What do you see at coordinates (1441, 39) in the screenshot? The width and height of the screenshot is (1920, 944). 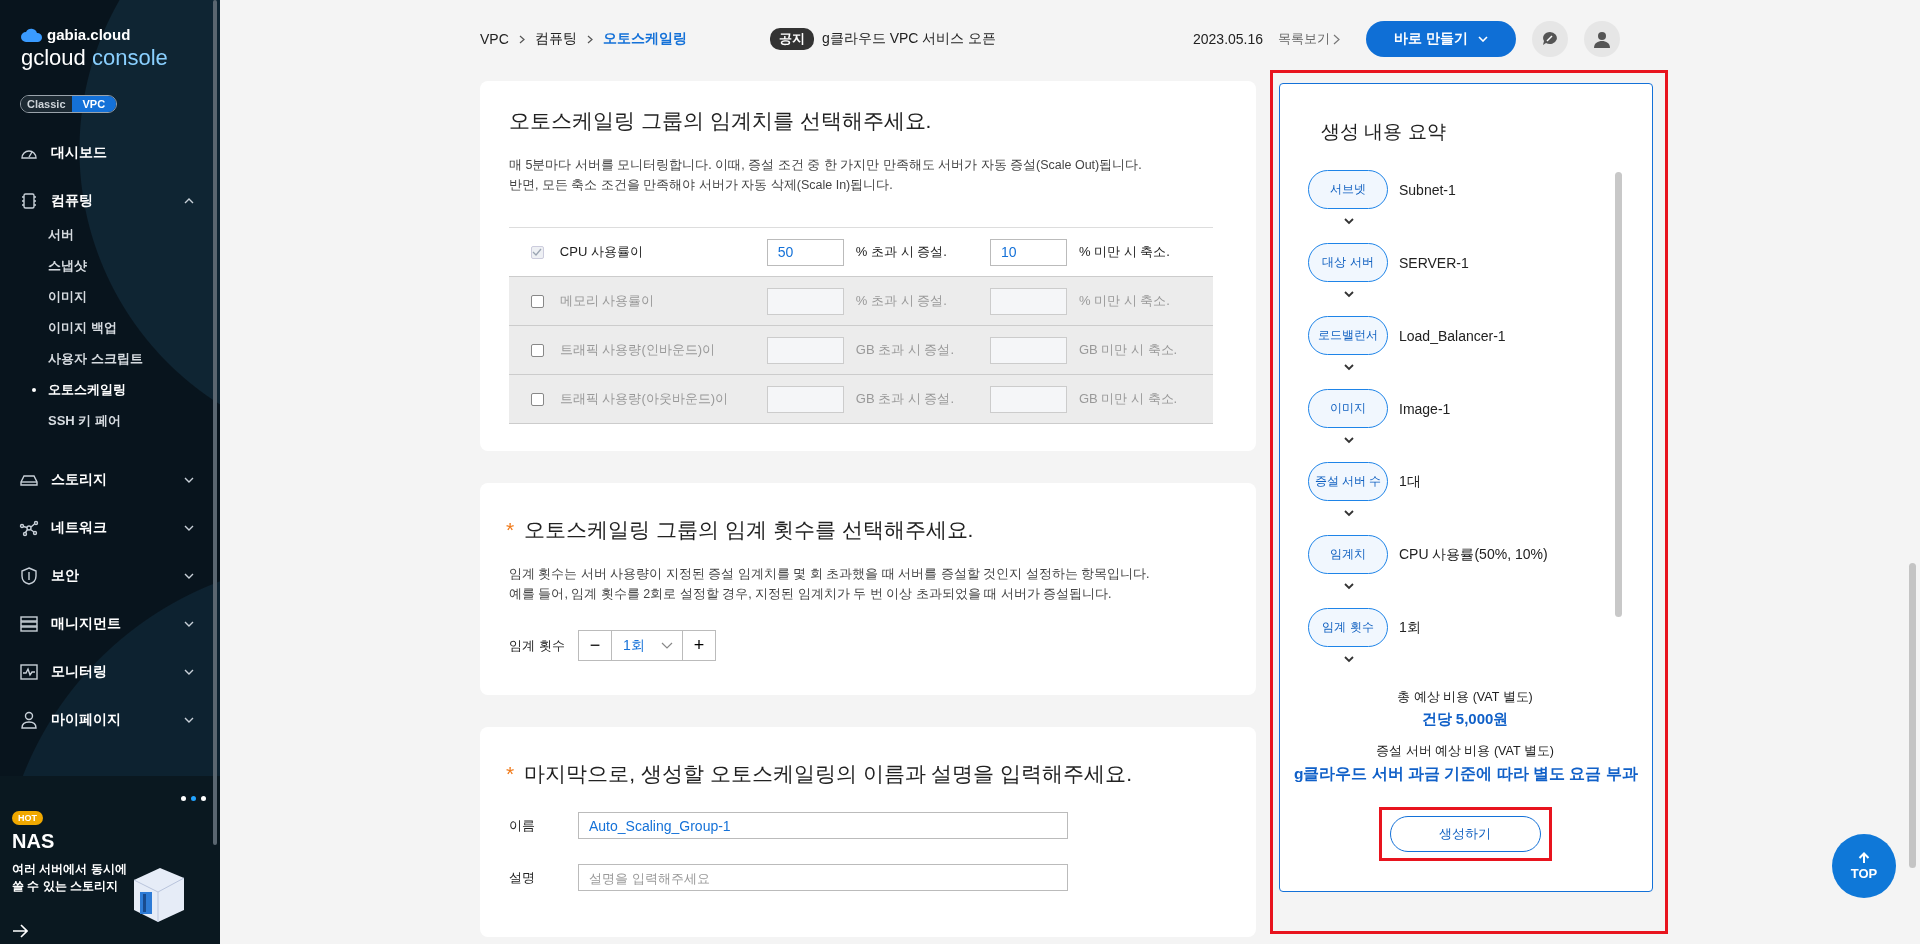 I see `create-menu-button: 바로 만들기` at bounding box center [1441, 39].